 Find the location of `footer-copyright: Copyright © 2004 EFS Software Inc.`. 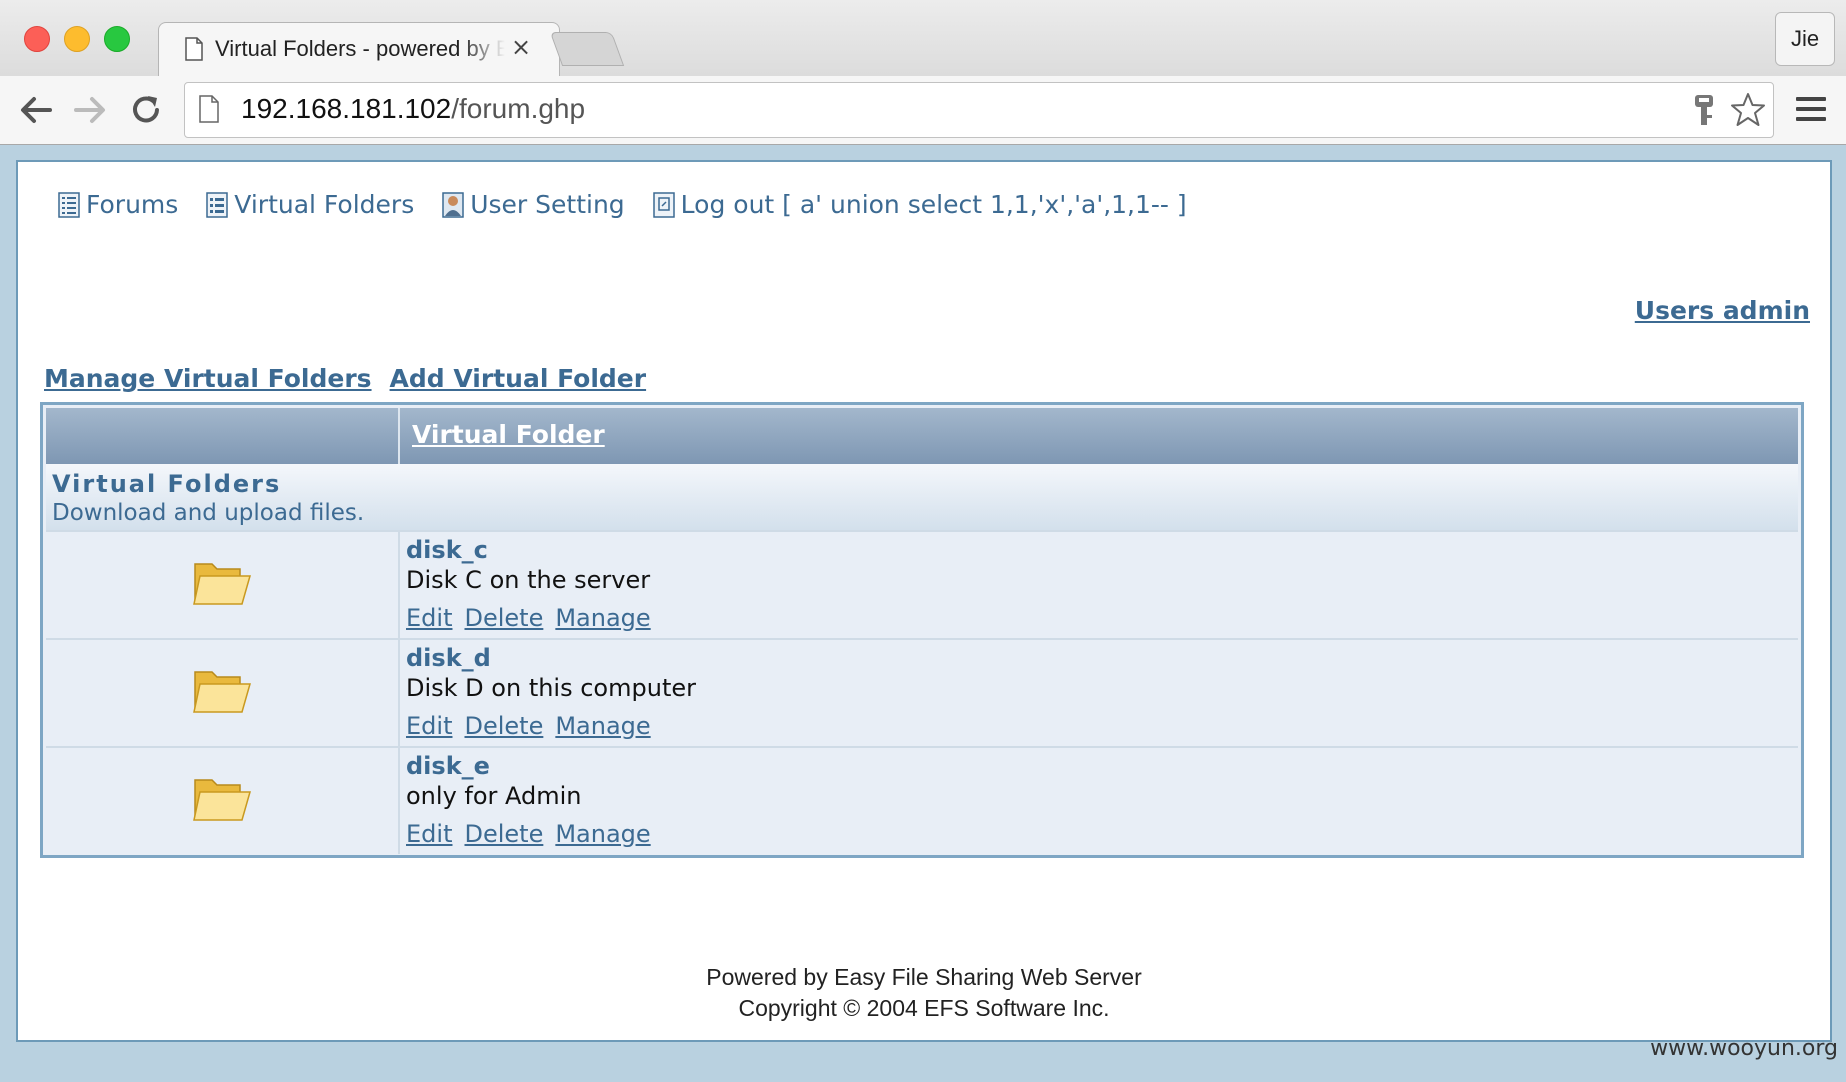

footer-copyright: Copyright © 2004 EFS Software Inc. is located at coordinates (924, 1008).